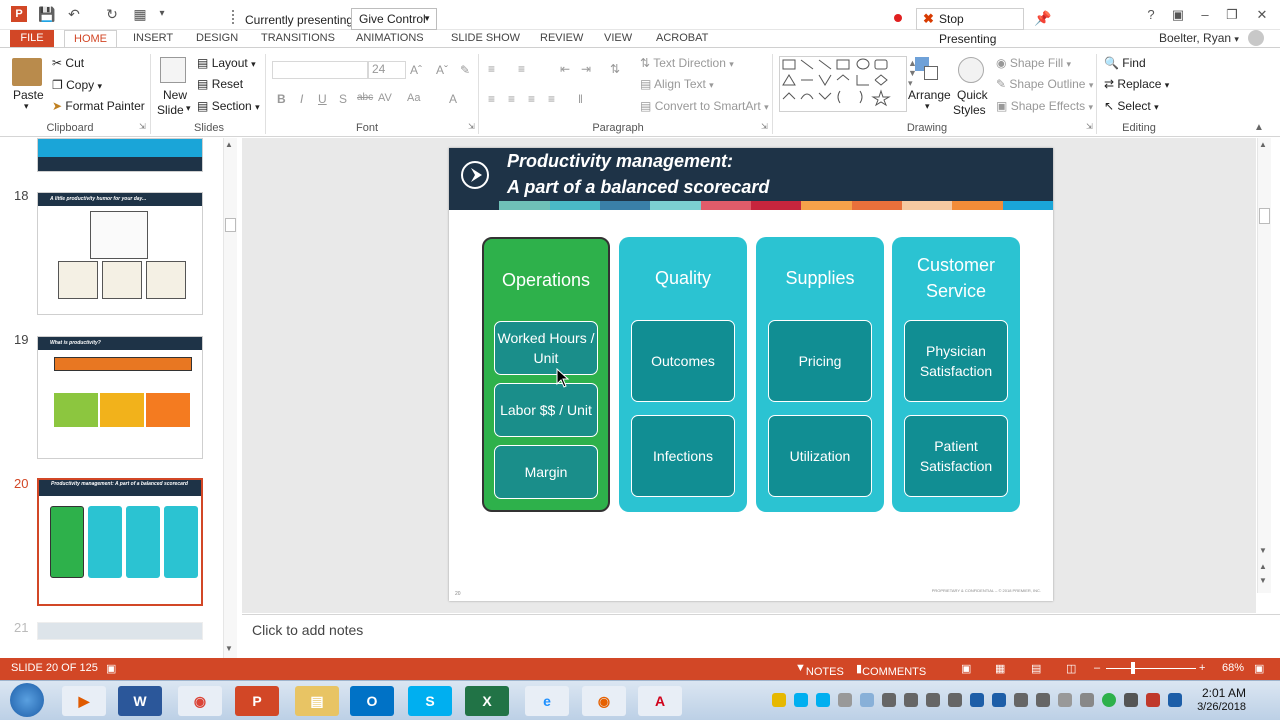  Describe the element at coordinates (1044, 106) in the screenshot. I see `shape-effects-button: ▣ Shape Effects ▾` at that location.